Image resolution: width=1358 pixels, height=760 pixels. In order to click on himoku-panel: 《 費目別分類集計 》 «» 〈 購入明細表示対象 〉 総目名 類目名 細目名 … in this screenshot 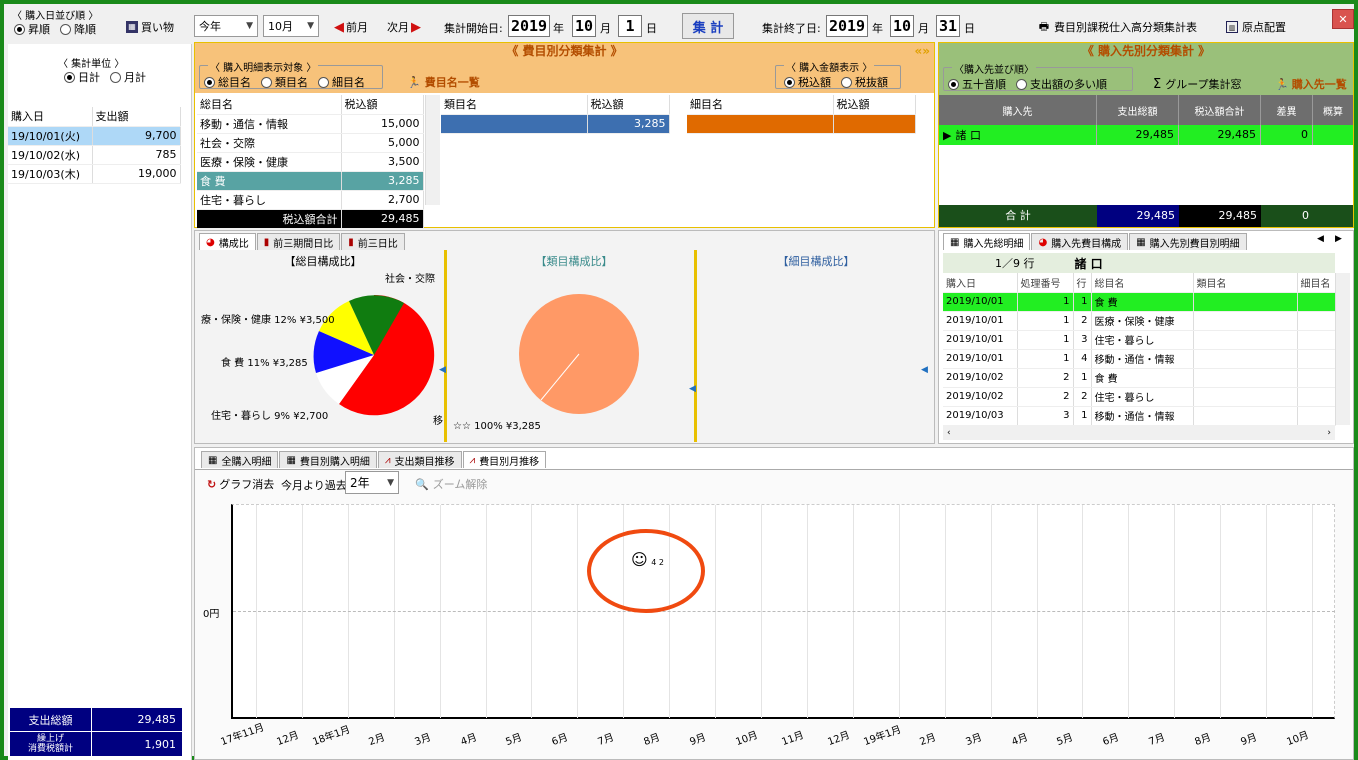, I will do `click(564, 135)`.